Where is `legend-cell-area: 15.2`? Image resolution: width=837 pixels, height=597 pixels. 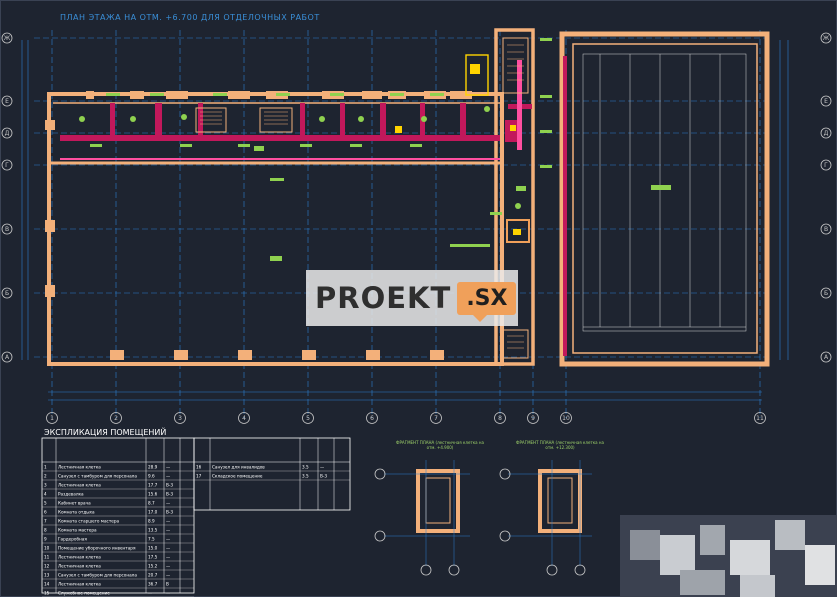
legend-cell-area: 15.2 is located at coordinates (153, 566).